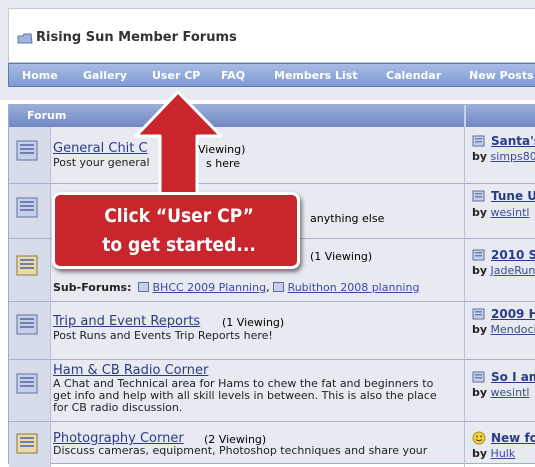 The width and height of the screenshot is (535, 467). I want to click on callout-line-1: Click “User CP”, so click(179, 216).